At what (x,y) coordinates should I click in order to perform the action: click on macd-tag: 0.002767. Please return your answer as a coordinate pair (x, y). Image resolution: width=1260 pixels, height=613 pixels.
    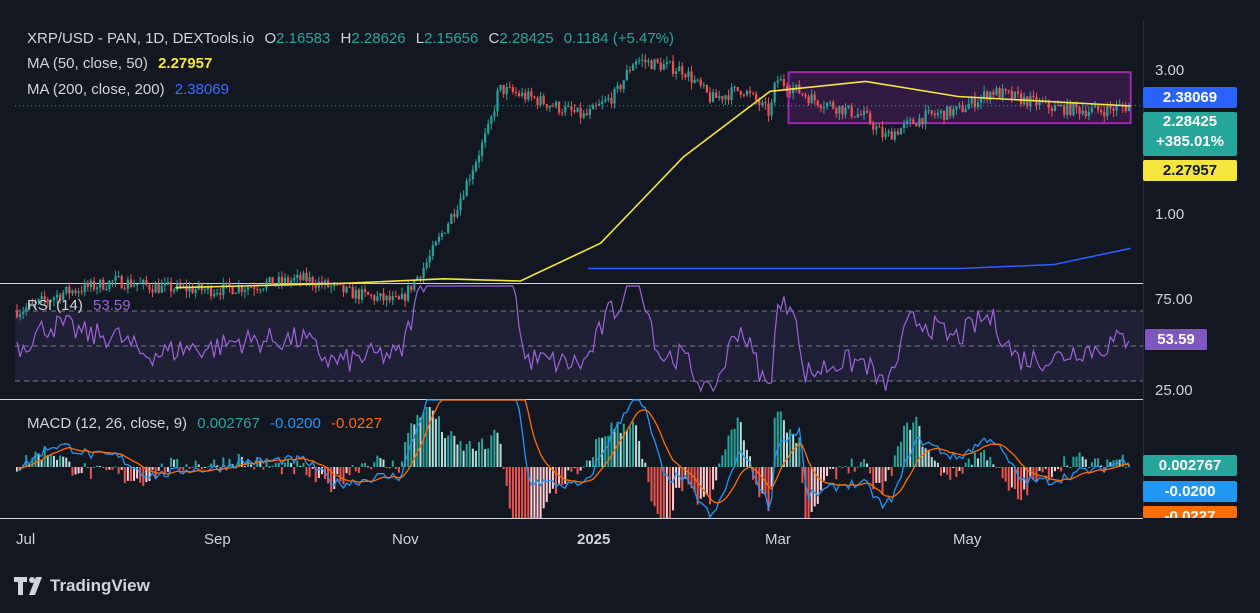
    Looking at the image, I should click on (1190, 465).